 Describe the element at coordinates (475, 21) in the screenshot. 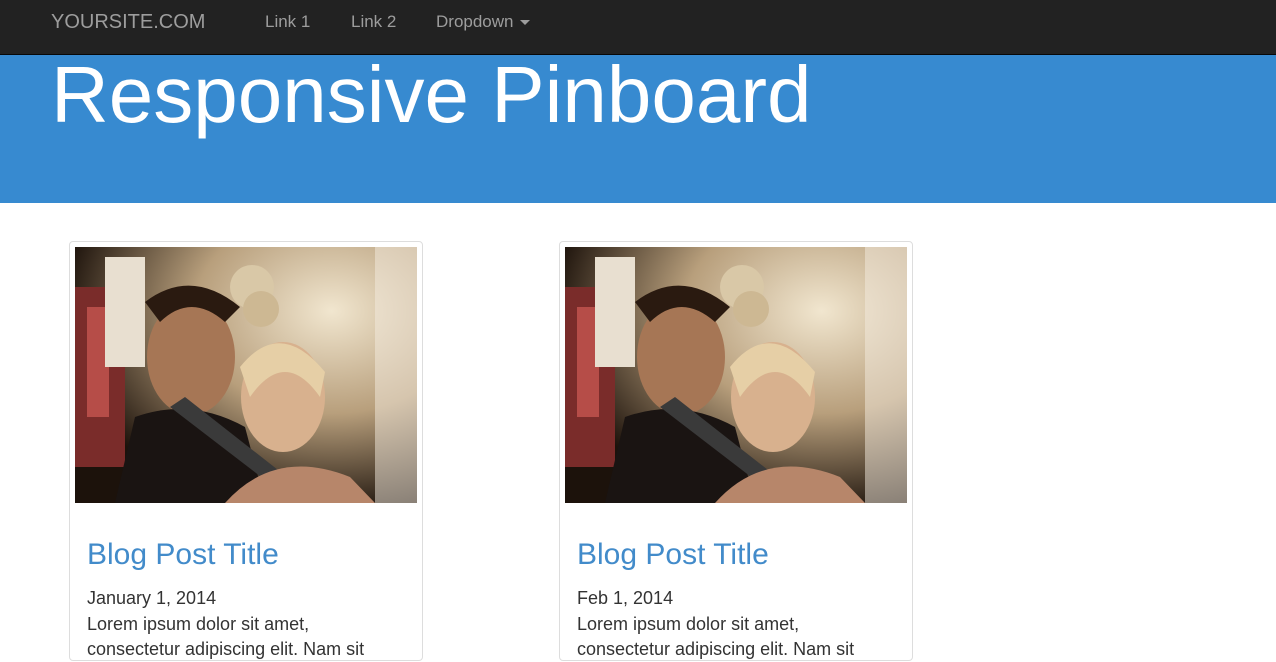

I see `nav-dropdown-label: Dropdown` at that location.